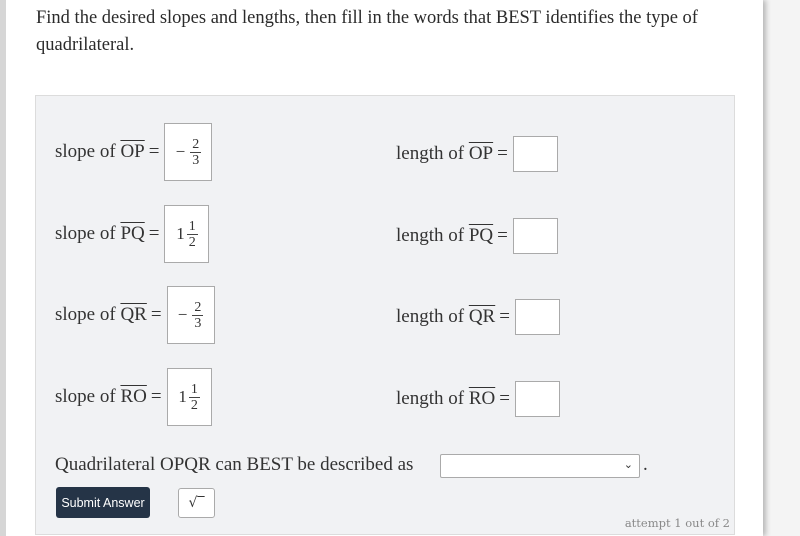 The height and width of the screenshot is (536, 800). What do you see at coordinates (190, 315) in the screenshot?
I see `slope-answer-qr: − 2 3` at bounding box center [190, 315].